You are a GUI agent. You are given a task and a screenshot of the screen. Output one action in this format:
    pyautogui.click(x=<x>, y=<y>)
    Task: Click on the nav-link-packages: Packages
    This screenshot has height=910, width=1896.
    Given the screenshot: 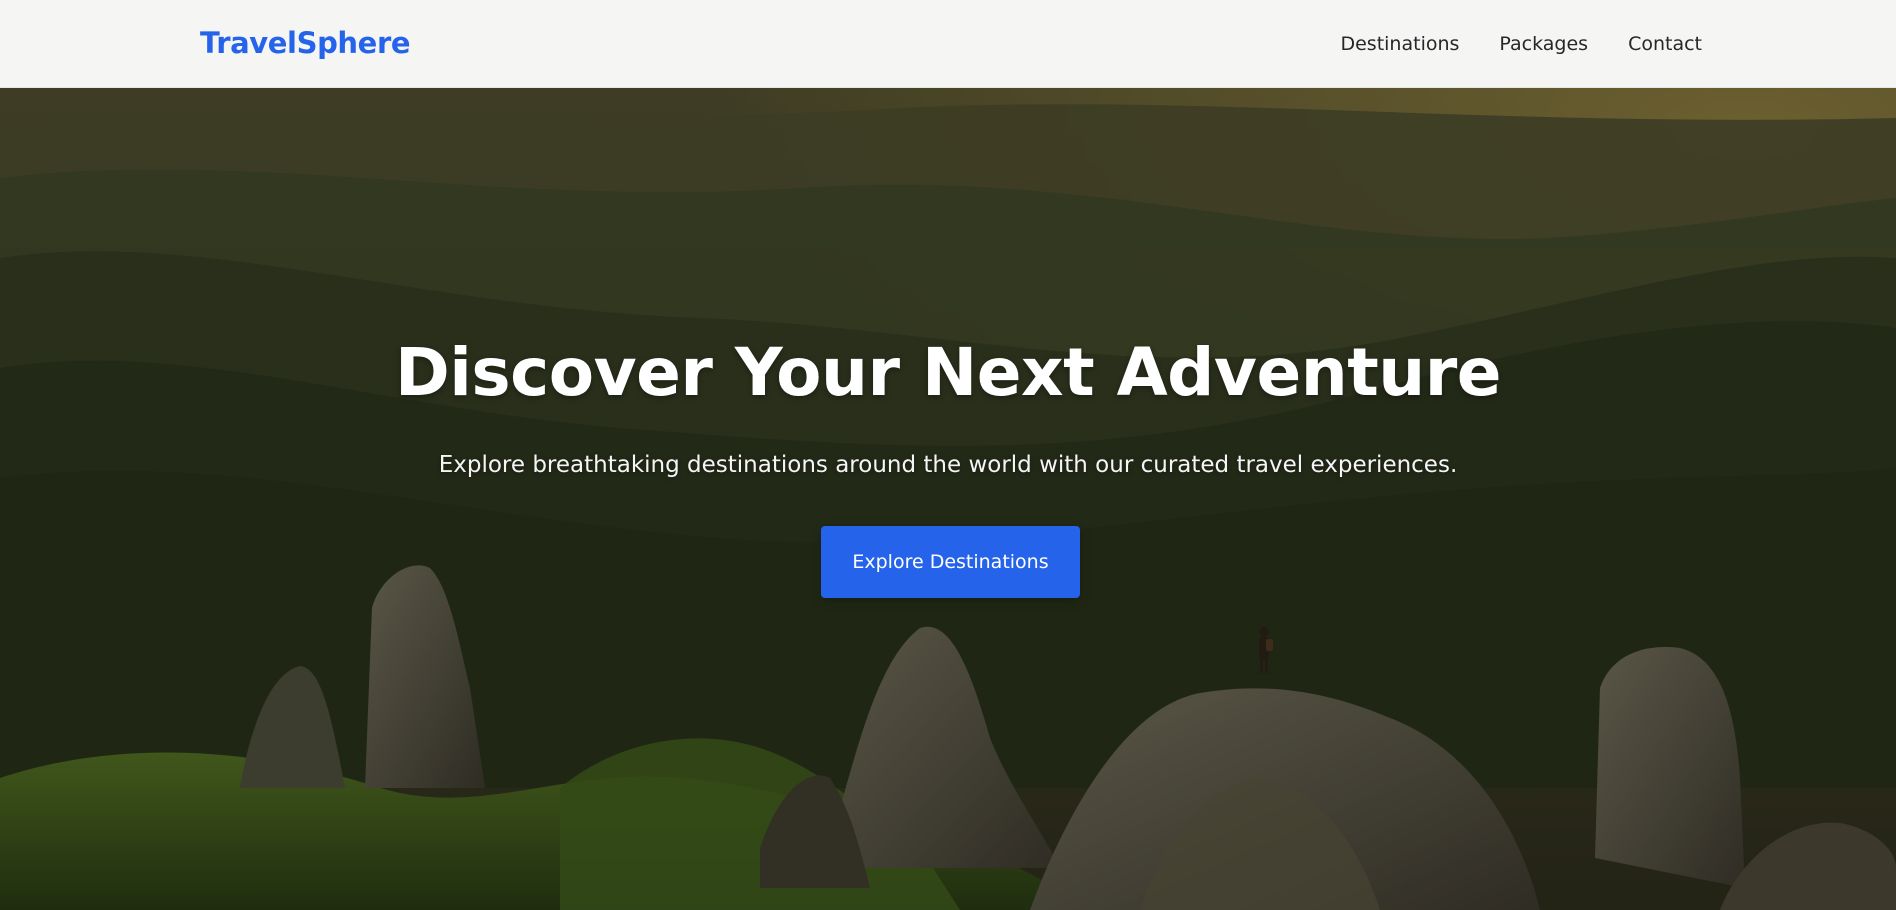 What is the action you would take?
    pyautogui.click(x=1543, y=44)
    